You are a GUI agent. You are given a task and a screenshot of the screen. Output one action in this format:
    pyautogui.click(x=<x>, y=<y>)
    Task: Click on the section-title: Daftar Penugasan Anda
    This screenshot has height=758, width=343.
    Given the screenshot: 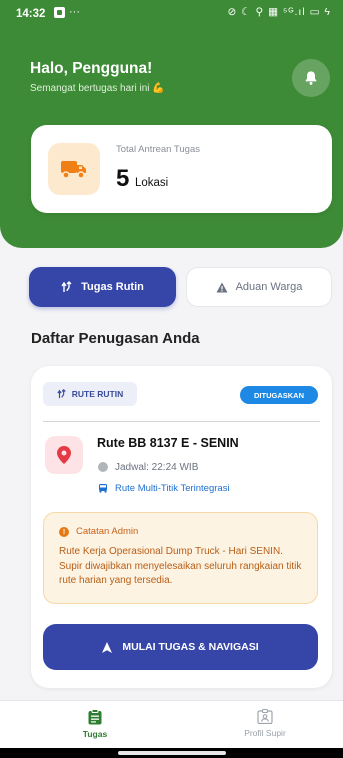 What is the action you would take?
    pyautogui.click(x=115, y=338)
    